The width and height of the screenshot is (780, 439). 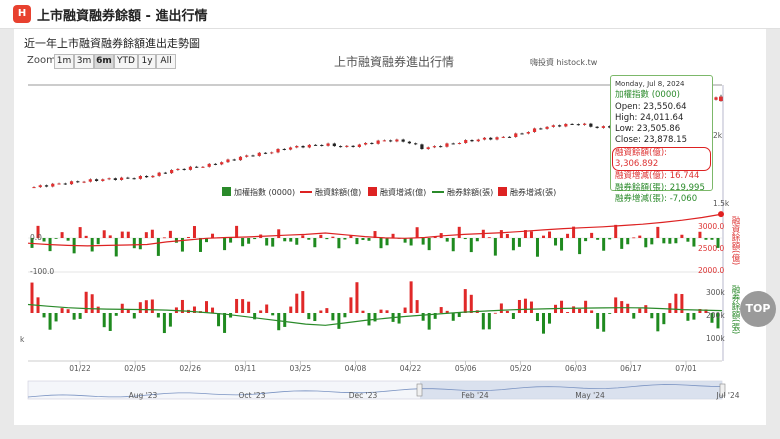 What do you see at coordinates (758, 309) in the screenshot?
I see `back-to-top-button: TOP` at bounding box center [758, 309].